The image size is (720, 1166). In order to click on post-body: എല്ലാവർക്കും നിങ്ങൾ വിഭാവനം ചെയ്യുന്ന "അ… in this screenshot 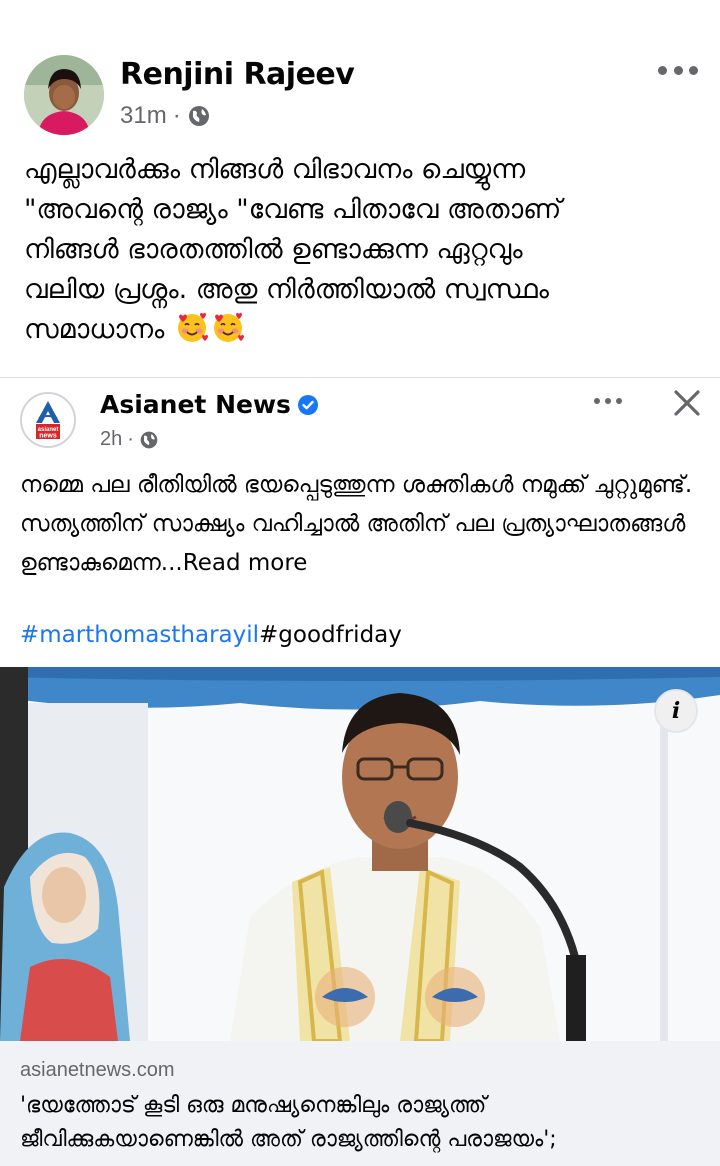, I will do `click(293, 249)`.